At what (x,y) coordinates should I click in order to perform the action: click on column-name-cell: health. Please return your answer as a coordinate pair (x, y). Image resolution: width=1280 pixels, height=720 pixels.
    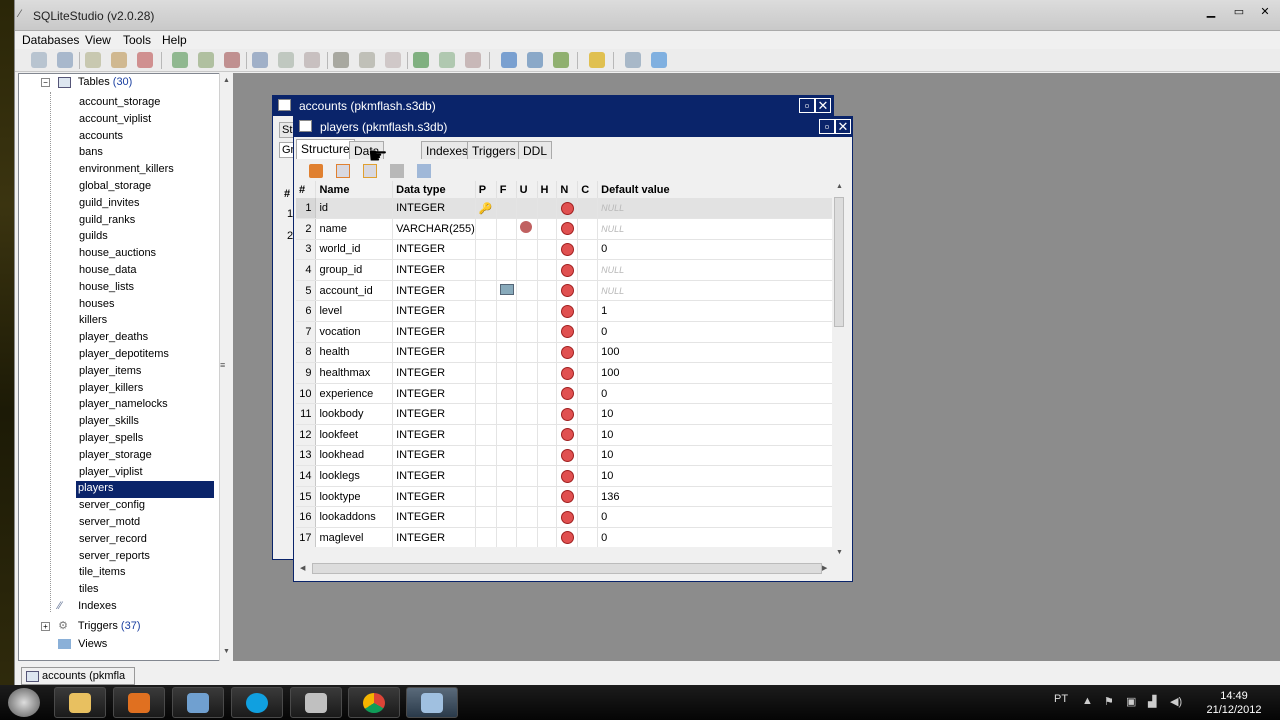
    Looking at the image, I should click on (354, 353).